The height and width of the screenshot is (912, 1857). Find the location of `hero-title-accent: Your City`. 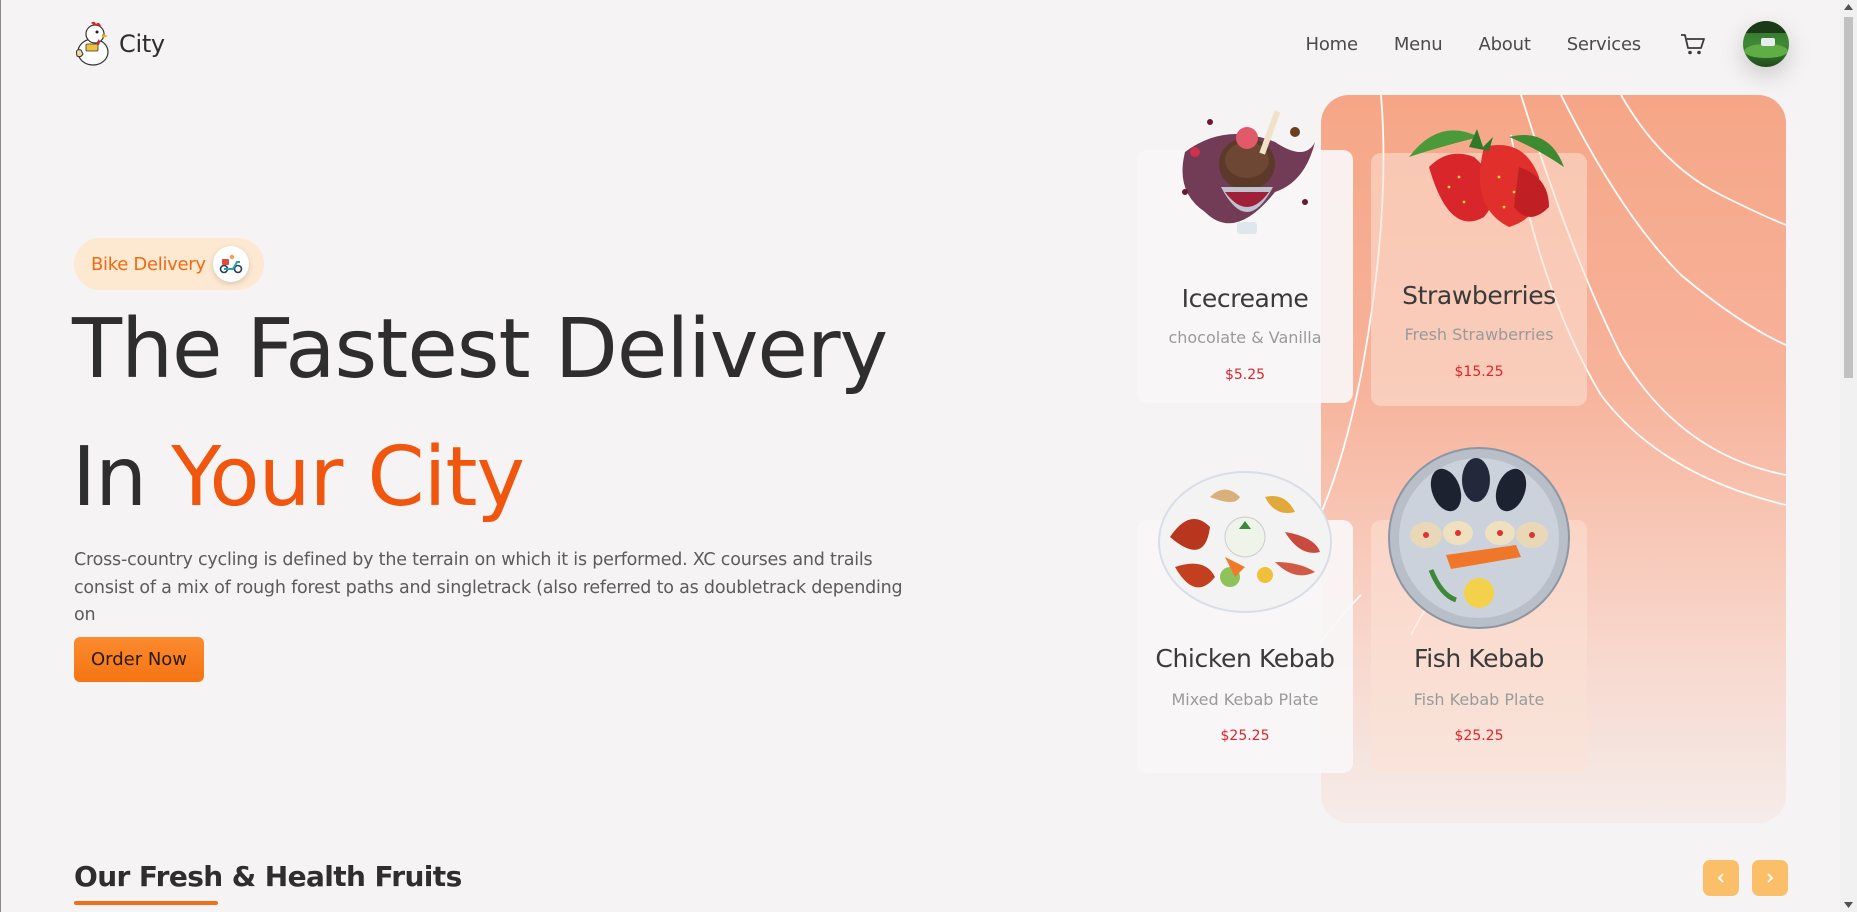

hero-title-accent: Your City is located at coordinates (348, 477).